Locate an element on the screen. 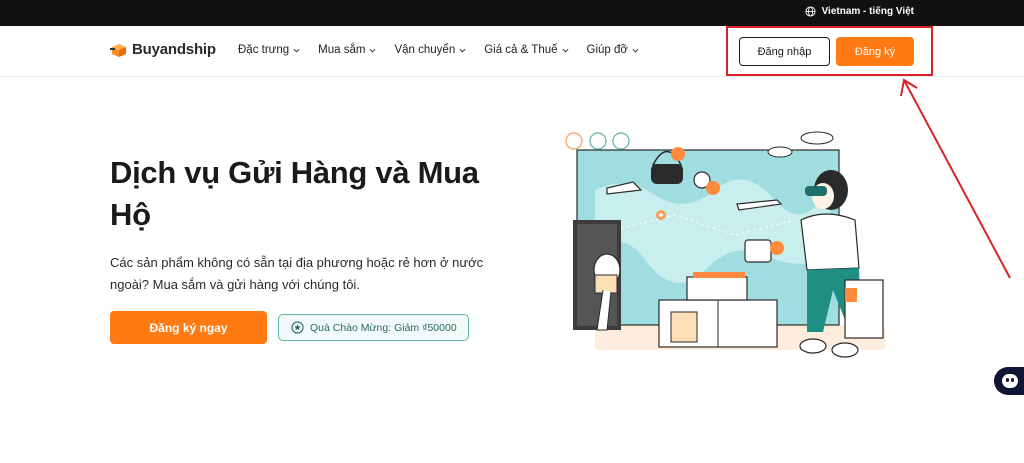 Image resolution: width=1024 pixels, height=463 pixels. nav-item-label: Mua sắm is located at coordinates (342, 50).